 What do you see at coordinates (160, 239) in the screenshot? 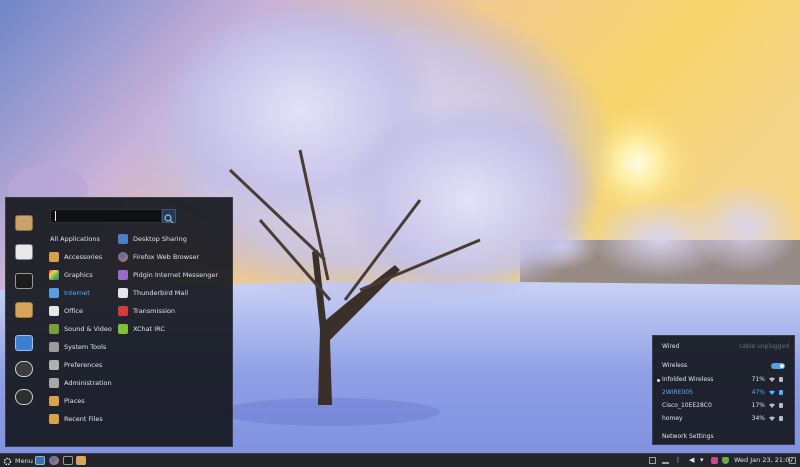
I see `app-label: Desktop Sharing` at bounding box center [160, 239].